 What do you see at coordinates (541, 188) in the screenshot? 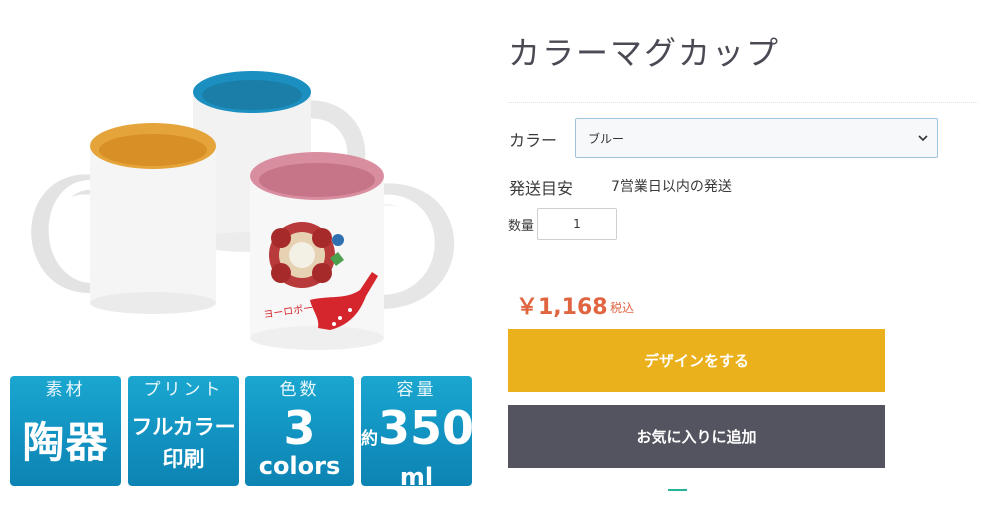
I see `shipping-label: 発送目安` at bounding box center [541, 188].